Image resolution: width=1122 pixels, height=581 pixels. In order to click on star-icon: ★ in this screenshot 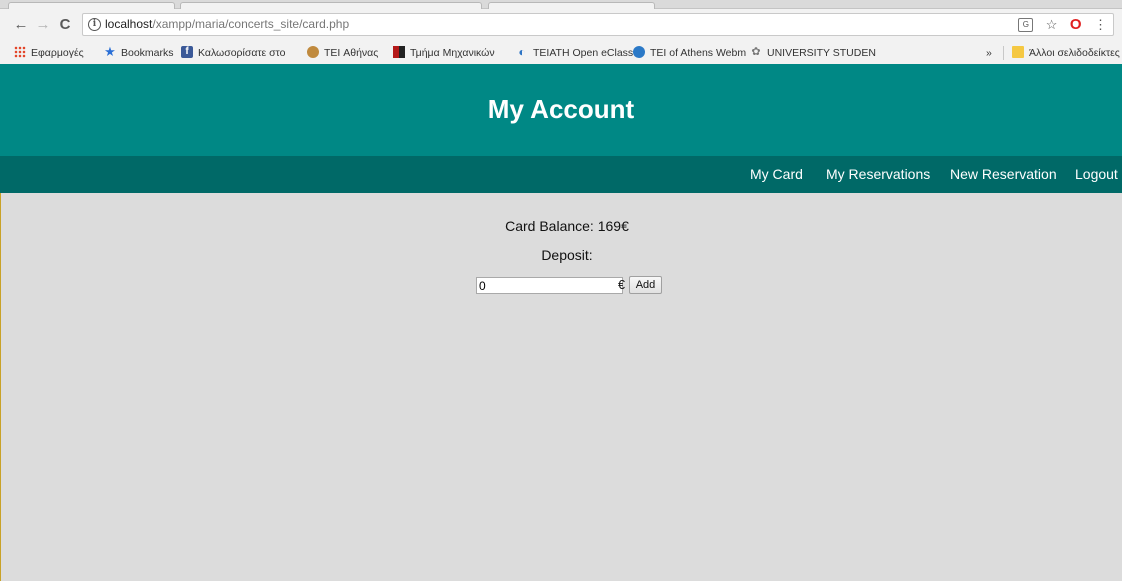, I will do `click(110, 52)`.